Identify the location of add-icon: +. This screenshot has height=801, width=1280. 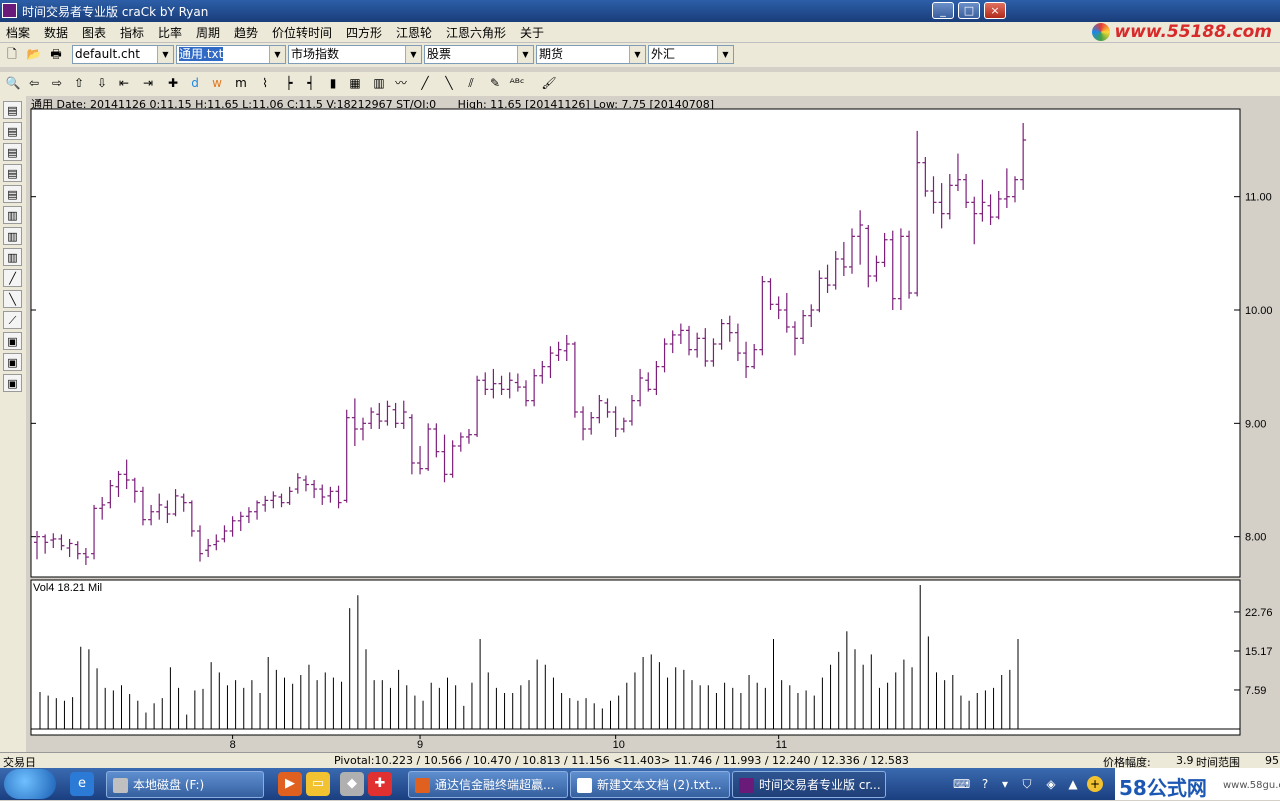
(1095, 784).